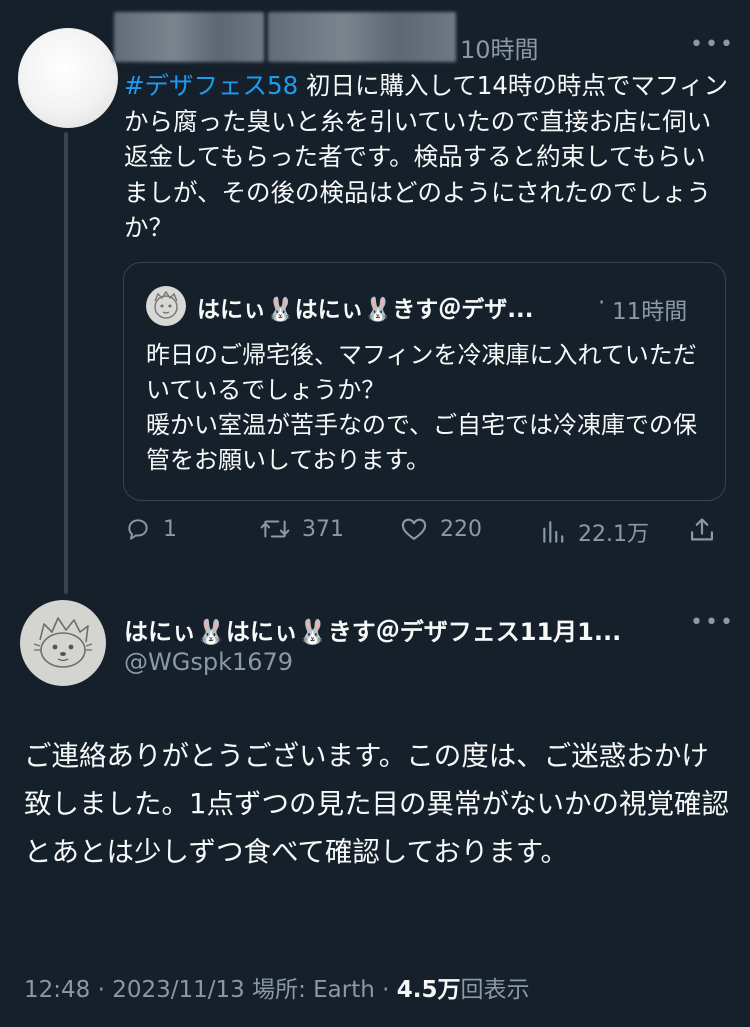 This screenshot has height=1027, width=750. Describe the element at coordinates (68, 78) in the screenshot. I see `reply-author-avatar` at that location.